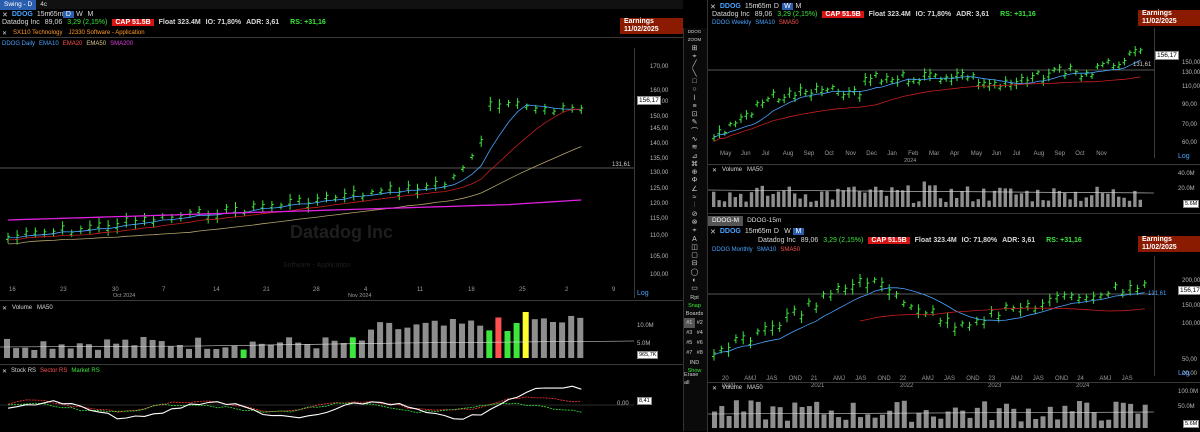  I want to click on drawing-tool-button: ∿, so click(694, 140).